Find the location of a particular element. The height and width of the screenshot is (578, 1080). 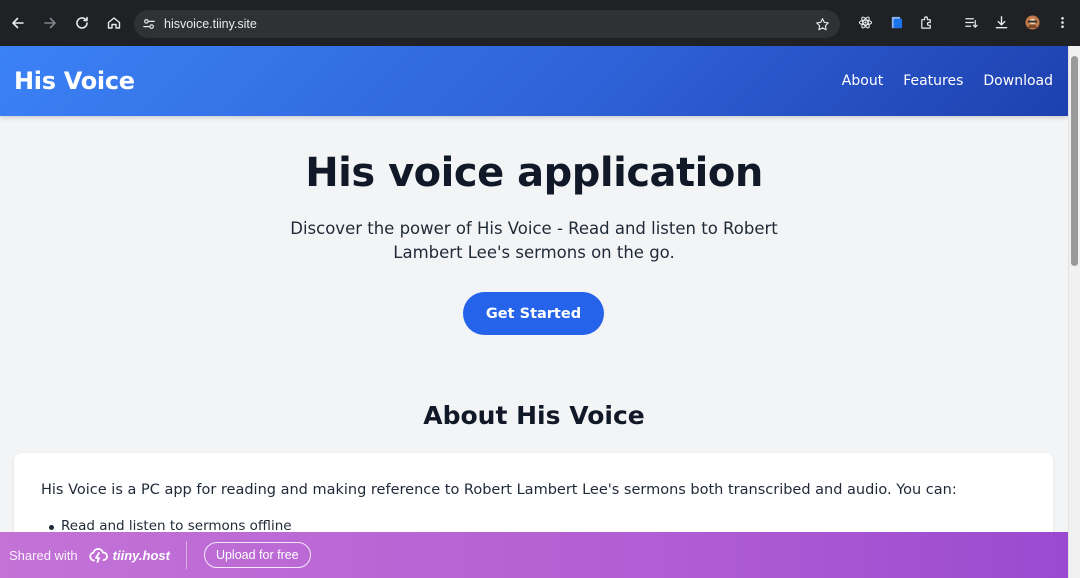

shared-with-label: Shared with is located at coordinates (43, 555).